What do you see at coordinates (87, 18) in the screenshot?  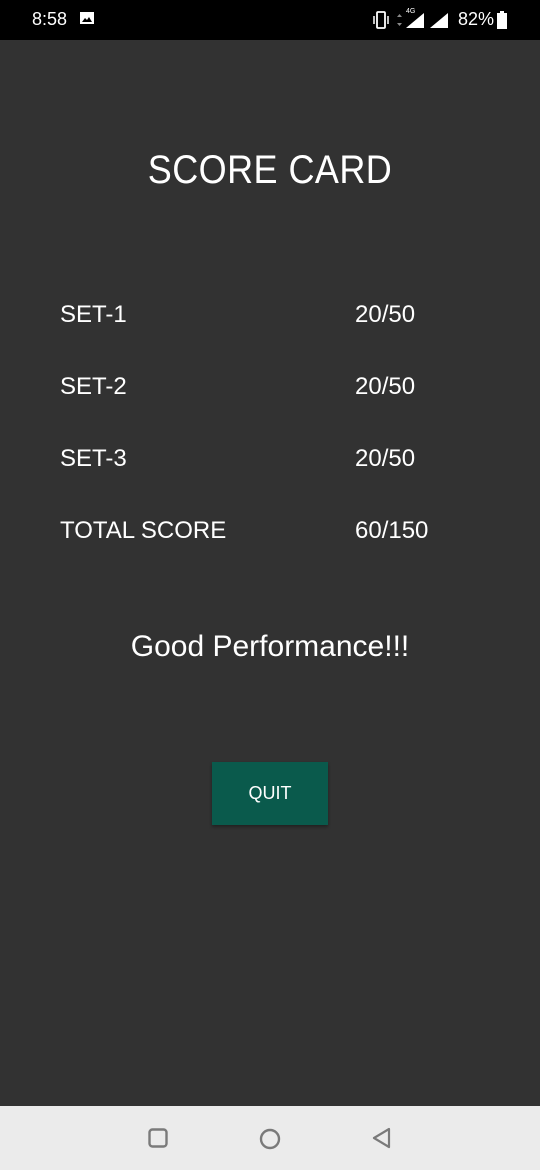 I see `gallery-icon` at bounding box center [87, 18].